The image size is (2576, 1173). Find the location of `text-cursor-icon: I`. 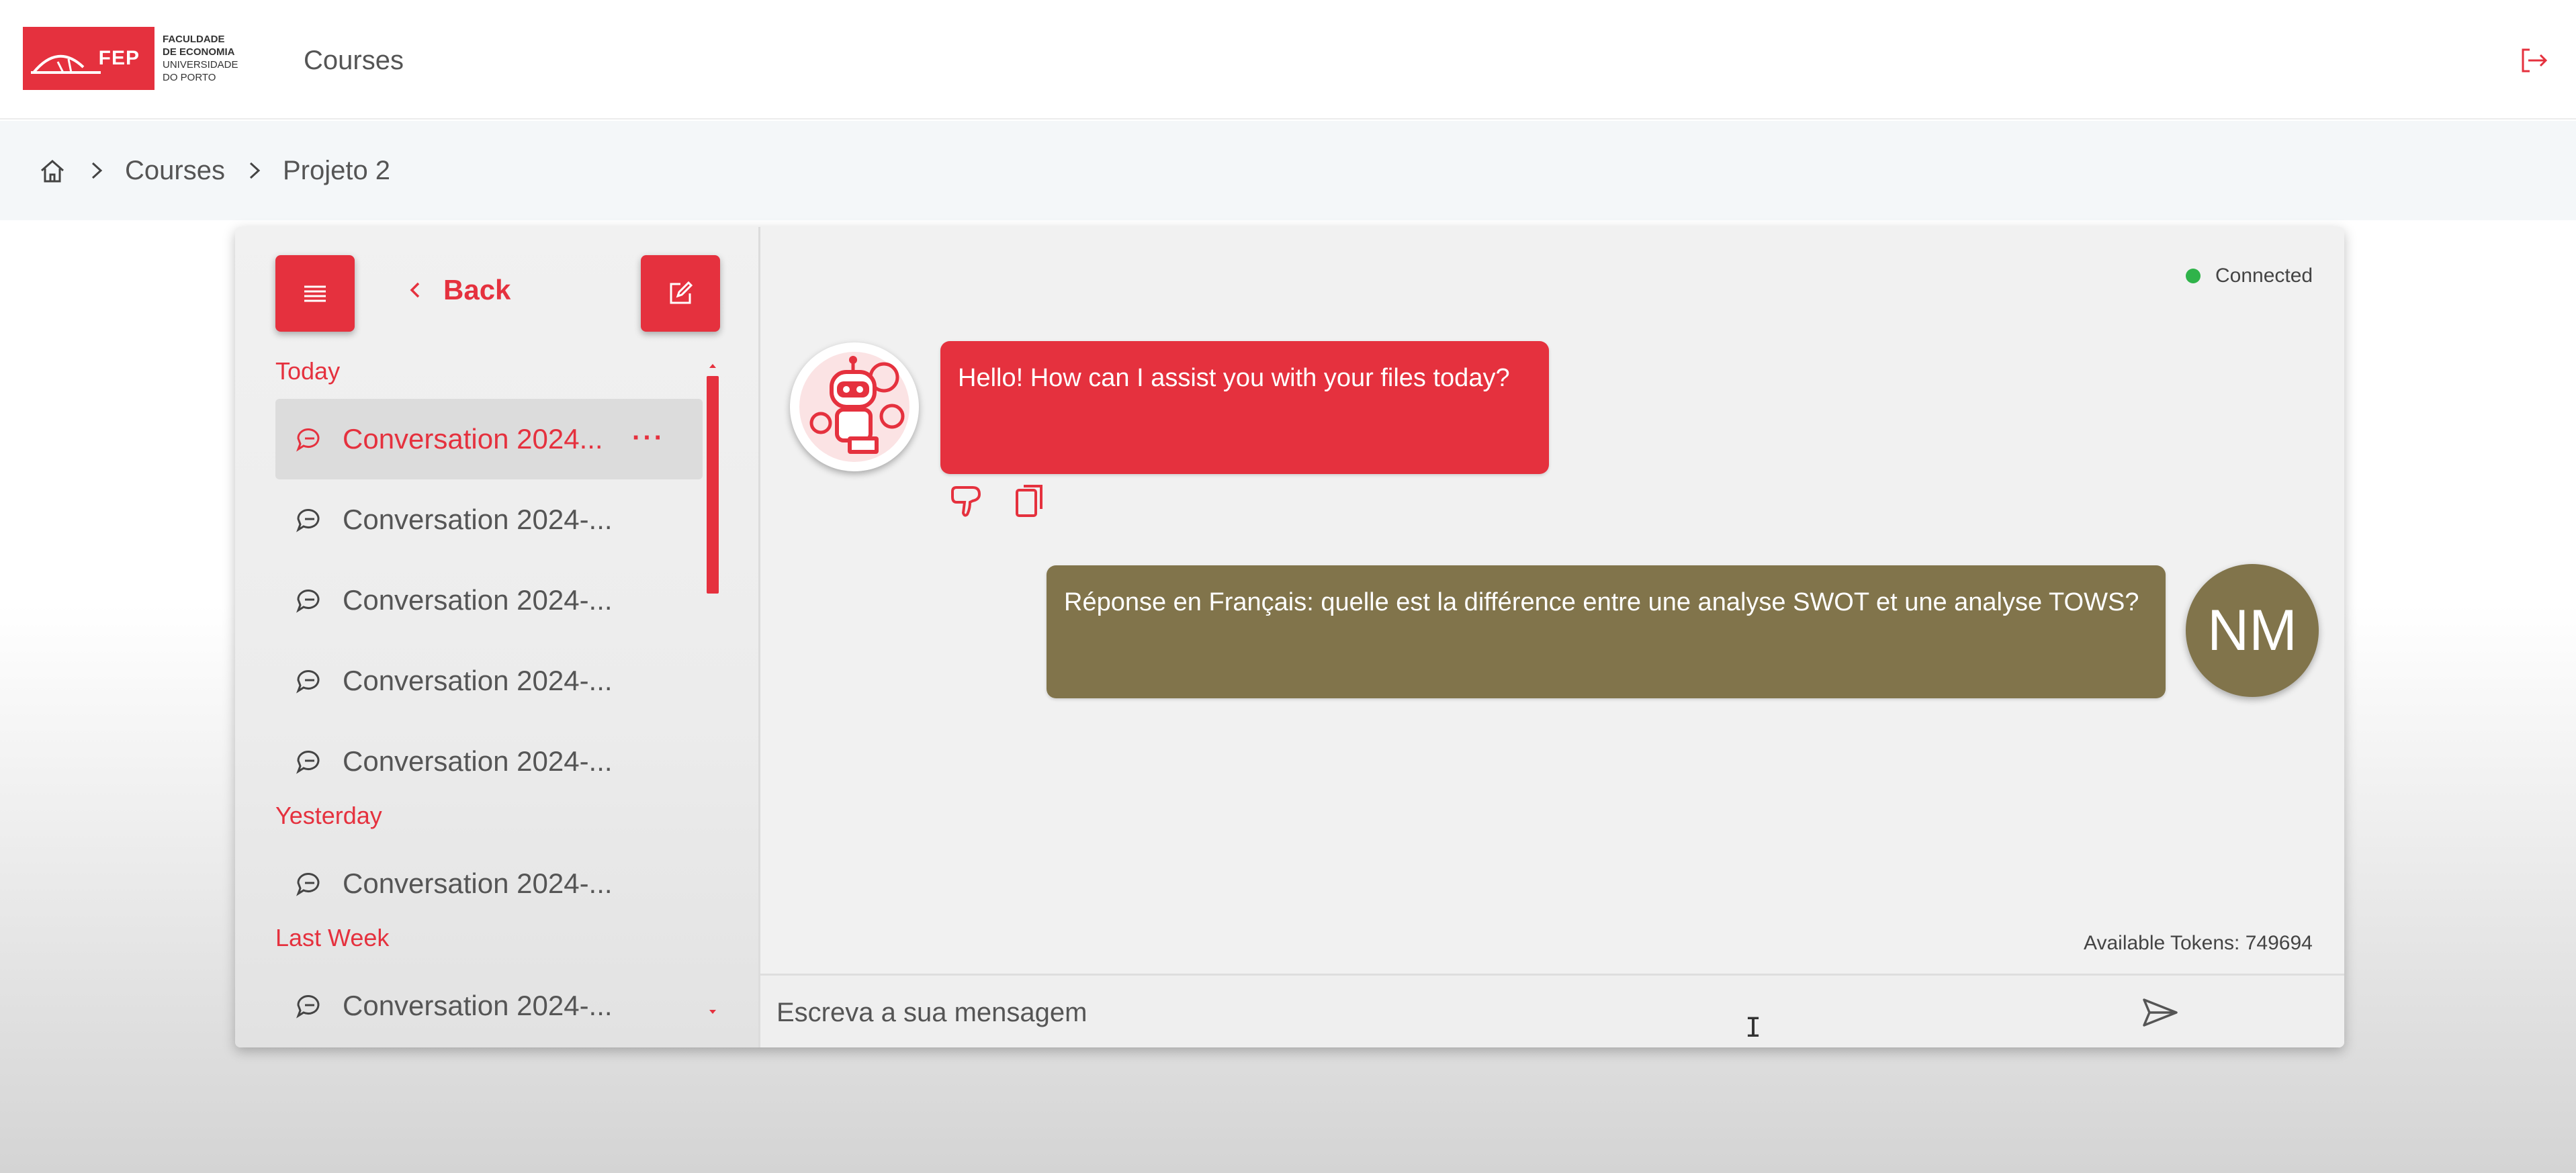

text-cursor-icon: I is located at coordinates (1754, 1028).